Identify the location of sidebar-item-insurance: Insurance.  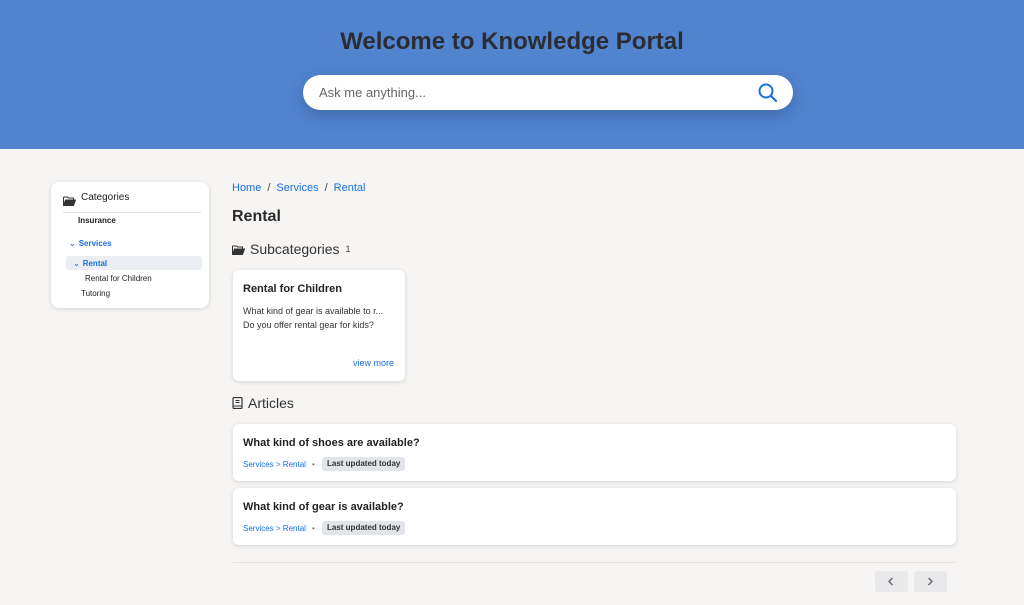
(97, 220).